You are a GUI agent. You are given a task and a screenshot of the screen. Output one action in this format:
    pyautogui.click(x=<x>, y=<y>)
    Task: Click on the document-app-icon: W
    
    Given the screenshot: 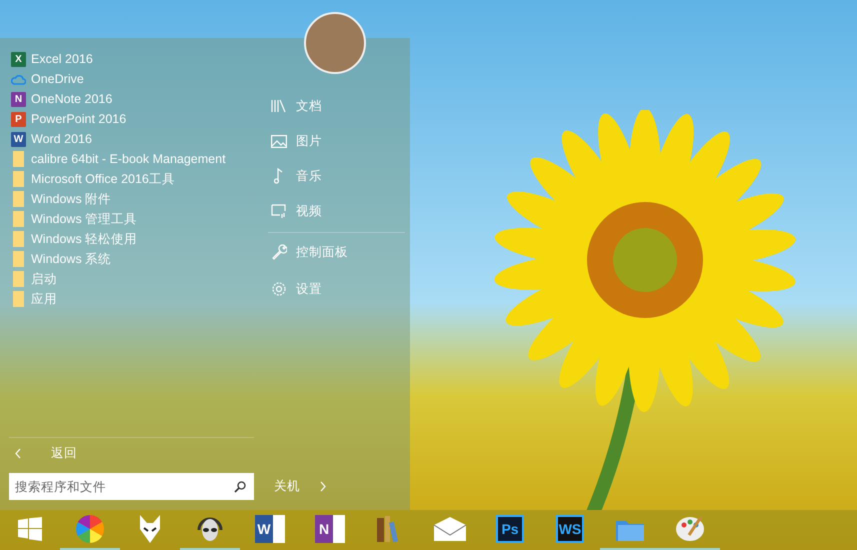 What is the action you would take?
    pyautogui.click(x=270, y=529)
    